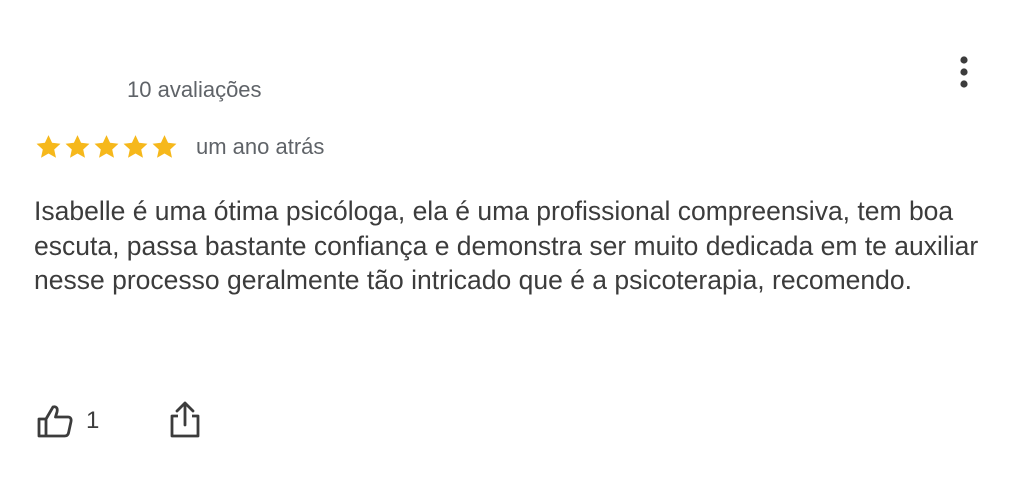 Image resolution: width=1024 pixels, height=483 pixels. What do you see at coordinates (55, 421) in the screenshot?
I see `thumb-up-icon` at bounding box center [55, 421].